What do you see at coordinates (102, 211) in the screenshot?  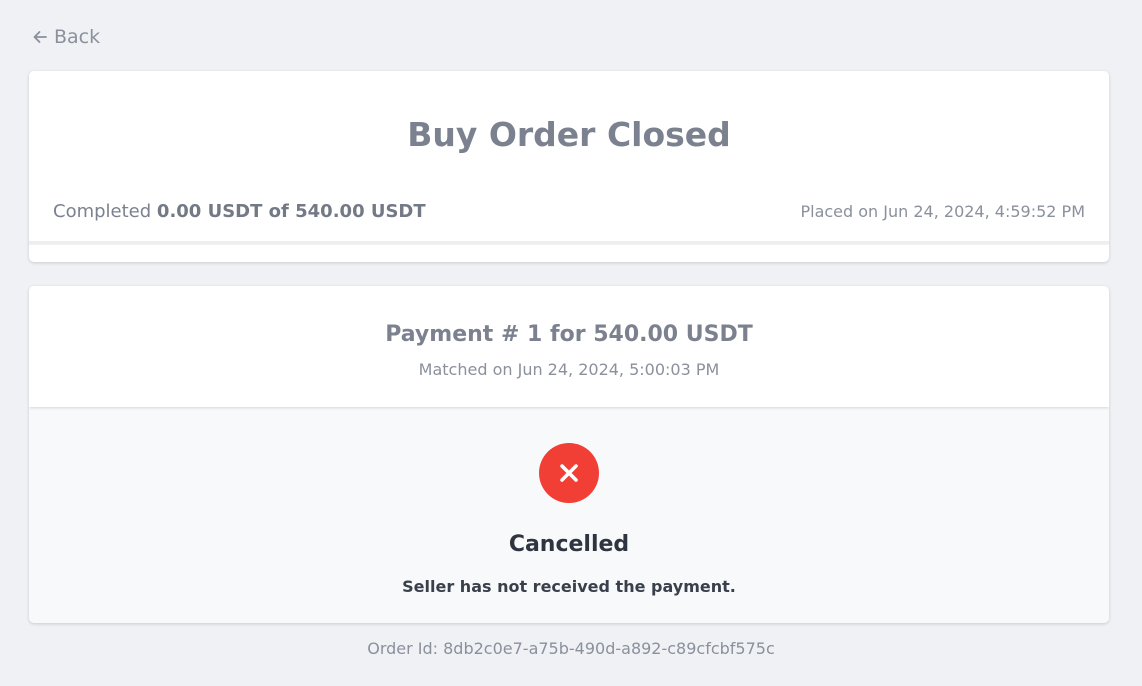 I see `completed-prefix: Completed` at bounding box center [102, 211].